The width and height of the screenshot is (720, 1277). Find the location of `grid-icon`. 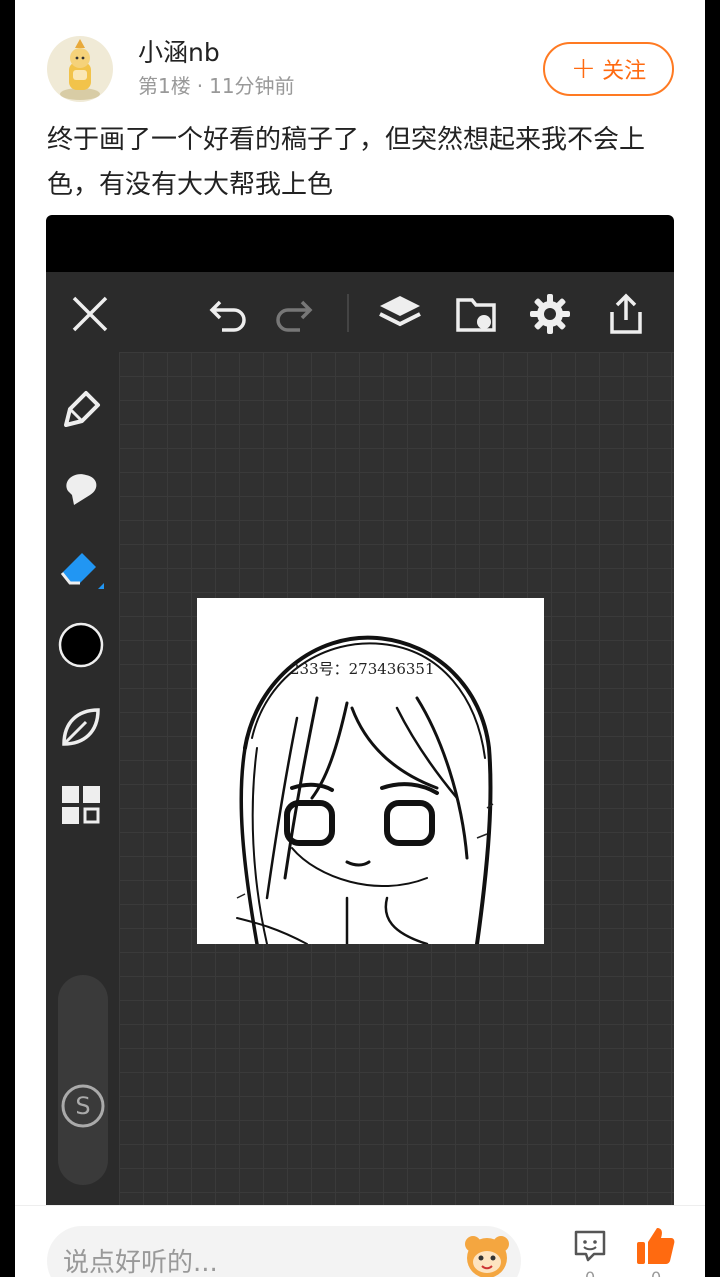

grid-icon is located at coordinates (81, 805).